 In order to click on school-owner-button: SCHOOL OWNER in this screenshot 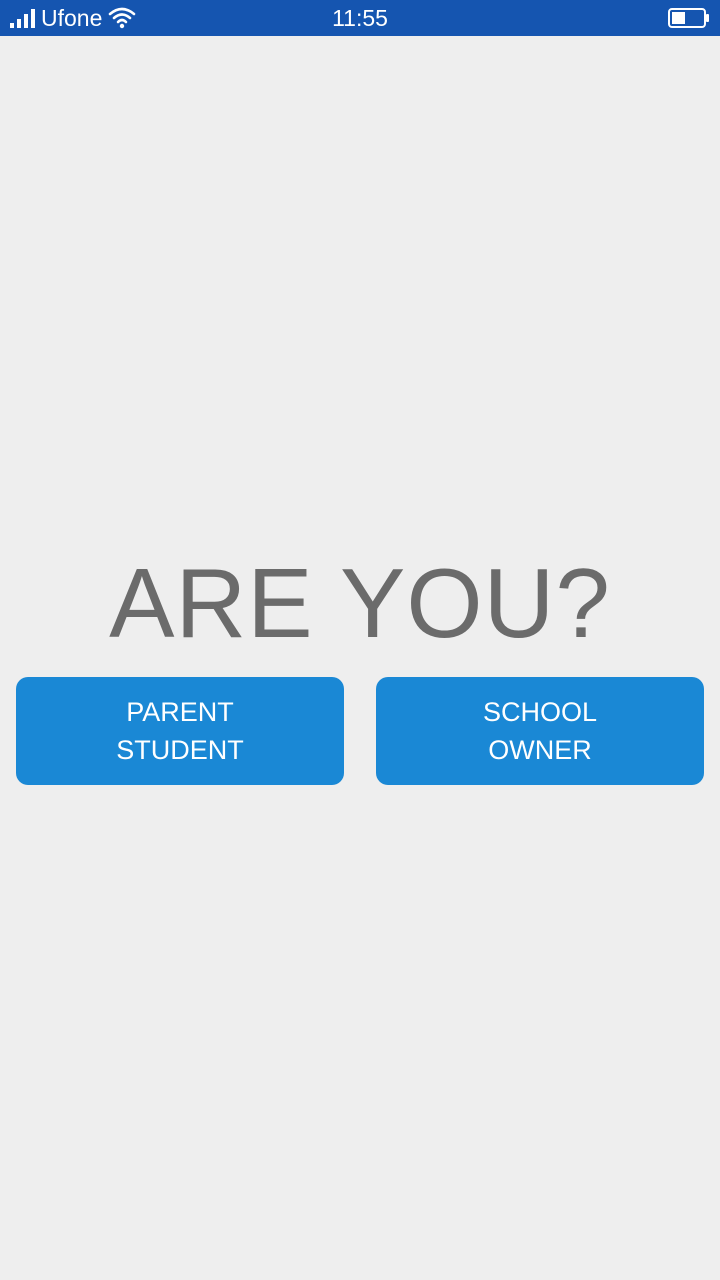, I will do `click(540, 731)`.